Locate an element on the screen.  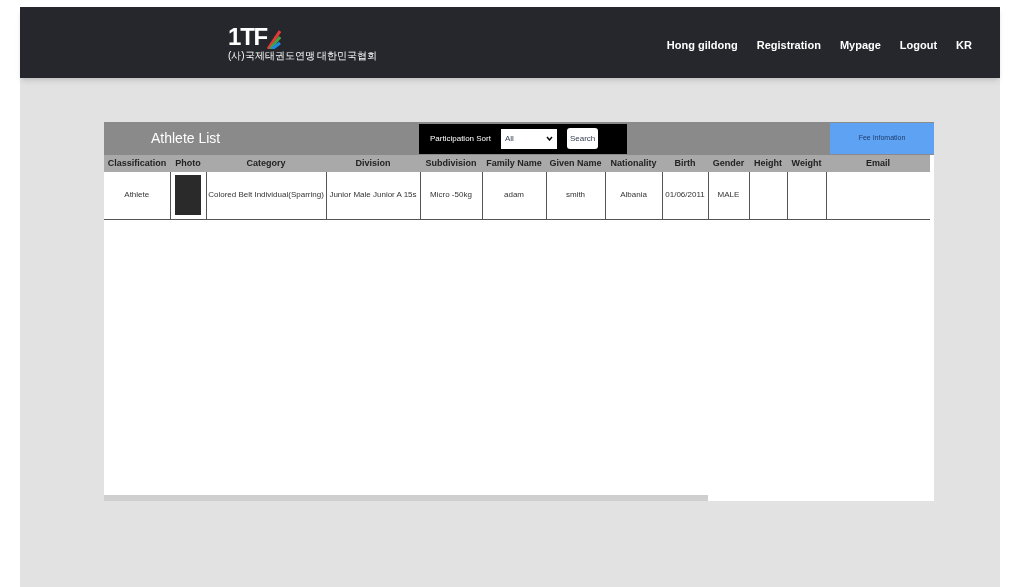
column-header: Family Name is located at coordinates (514, 163).